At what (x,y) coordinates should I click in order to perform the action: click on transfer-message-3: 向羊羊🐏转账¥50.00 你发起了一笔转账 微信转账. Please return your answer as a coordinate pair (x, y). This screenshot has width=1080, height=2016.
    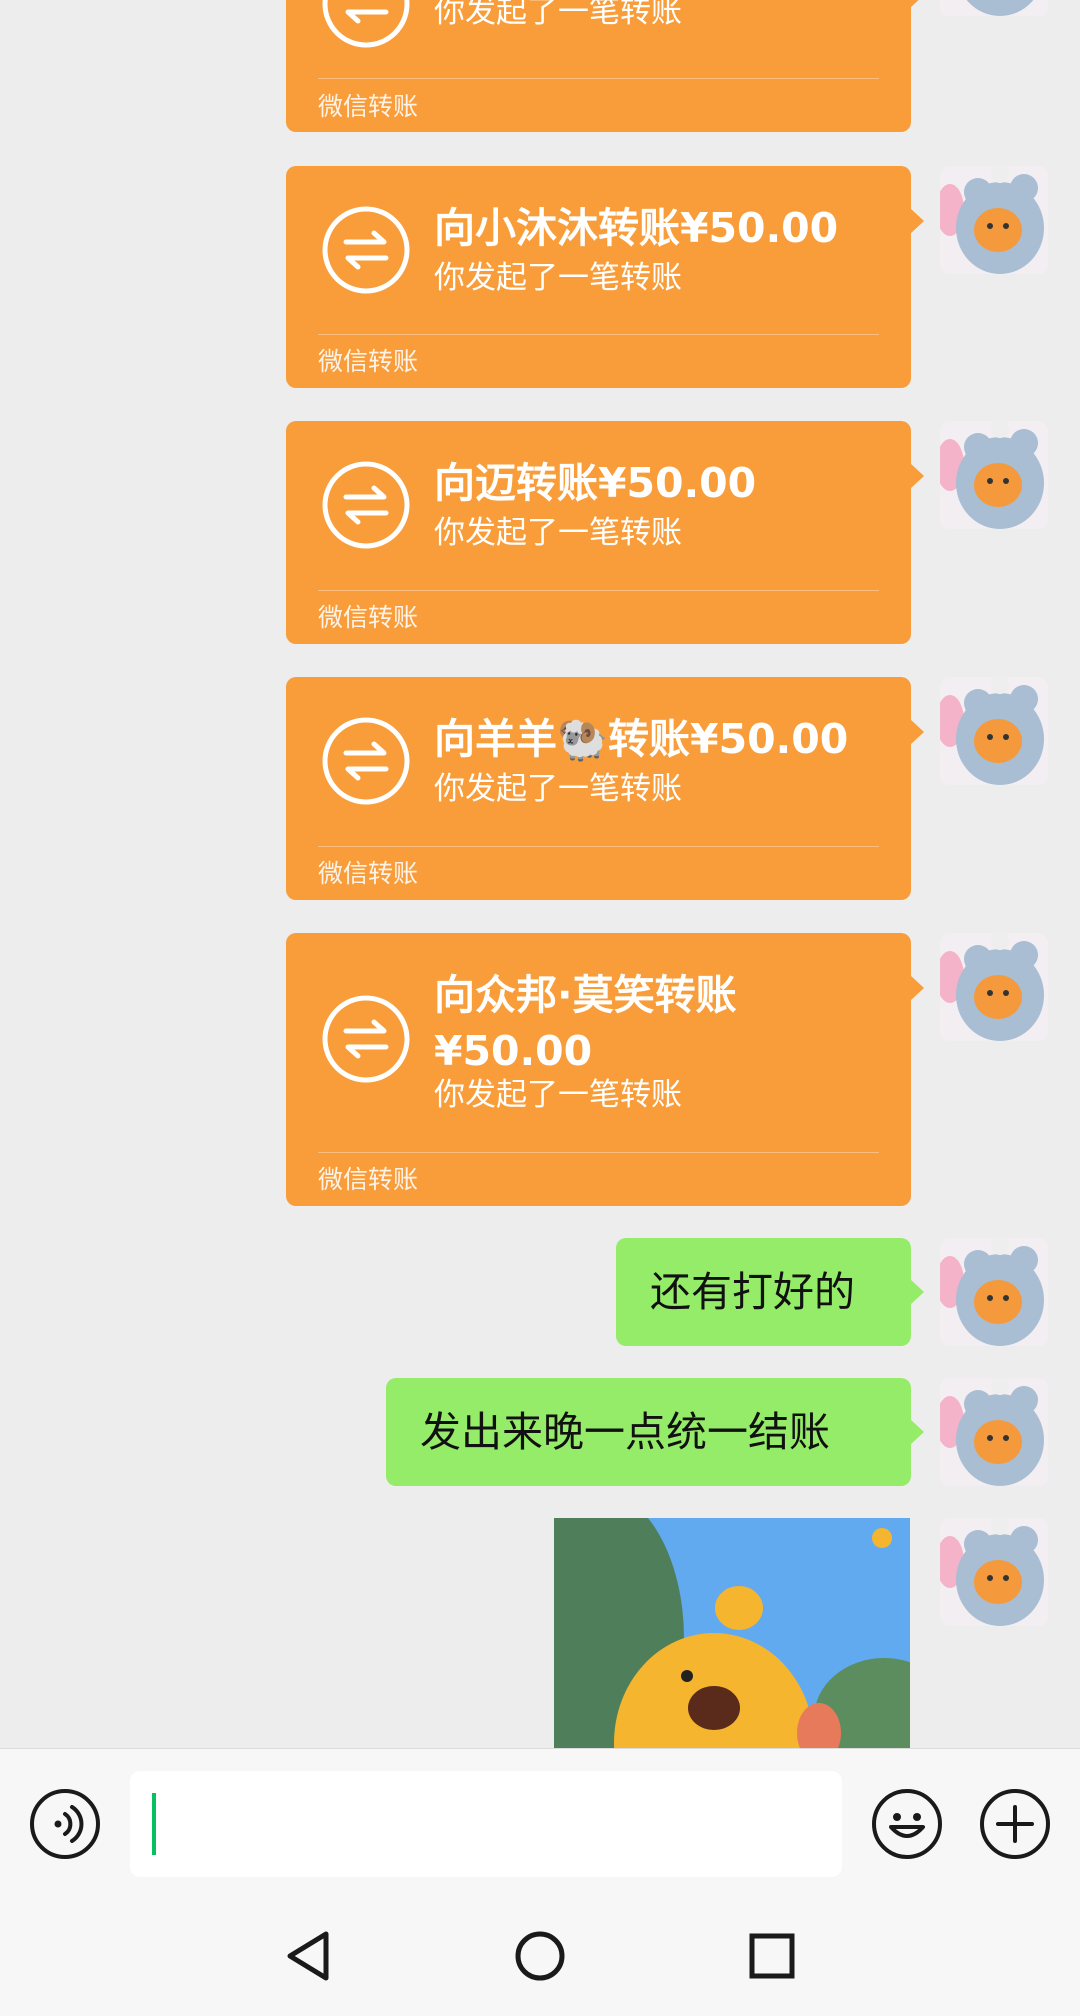
    Looking at the image, I should click on (605, 788).